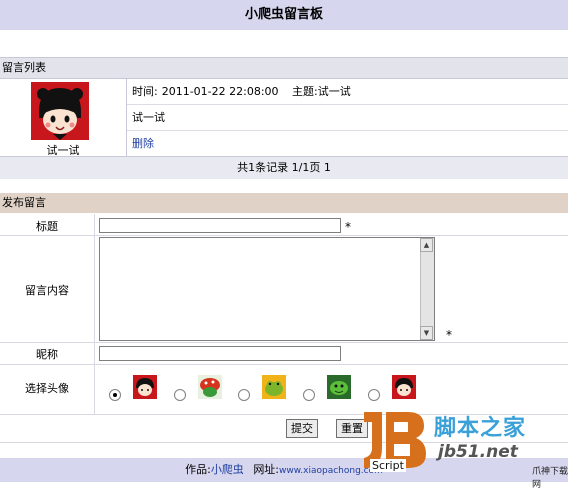  What do you see at coordinates (198, 469) in the screenshot?
I see `footer-author-prefix: 作品:` at bounding box center [198, 469].